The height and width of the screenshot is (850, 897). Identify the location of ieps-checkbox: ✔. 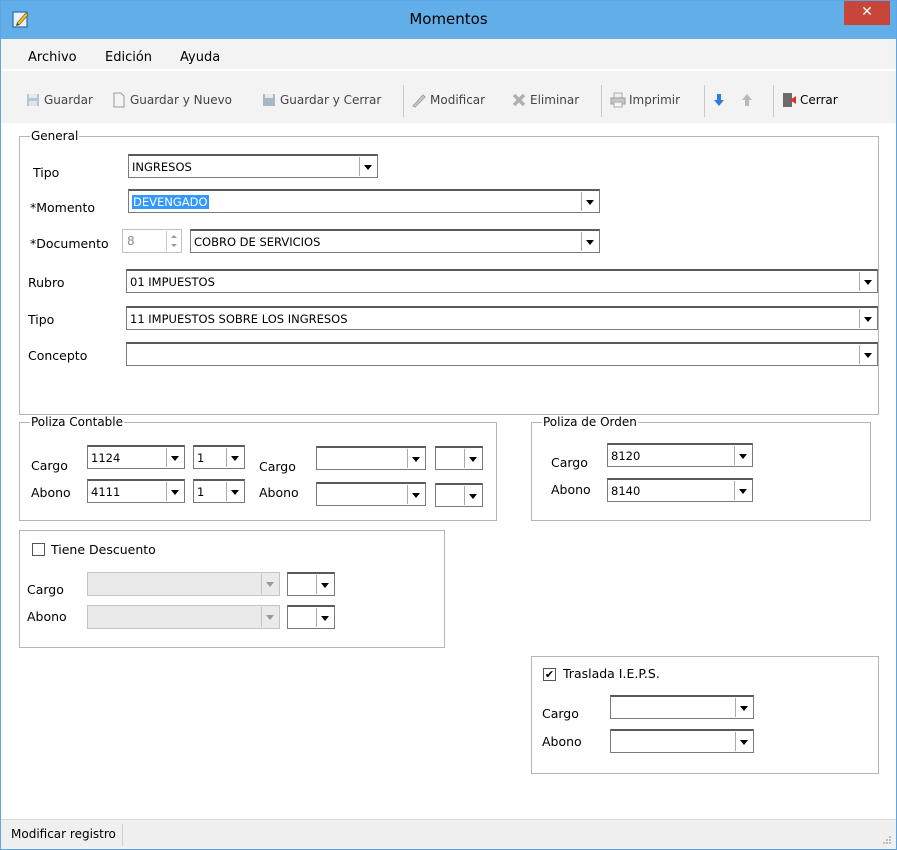
(549, 674).